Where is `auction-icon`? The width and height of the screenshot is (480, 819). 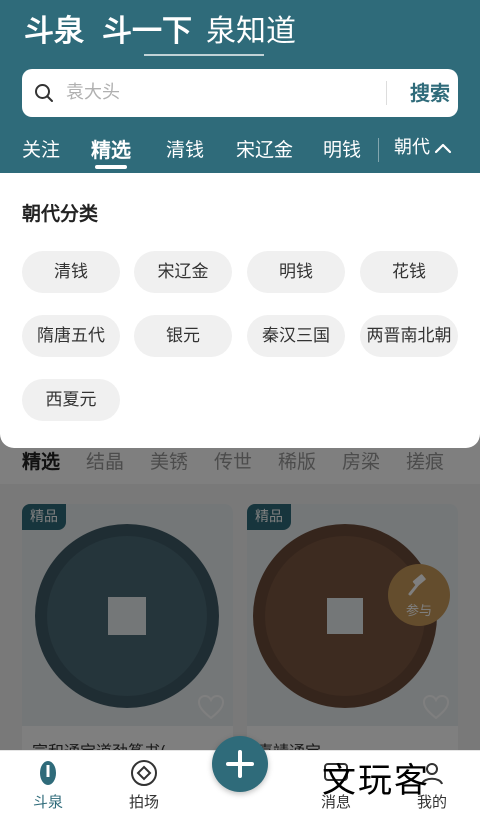
auction-icon is located at coordinates (144, 773).